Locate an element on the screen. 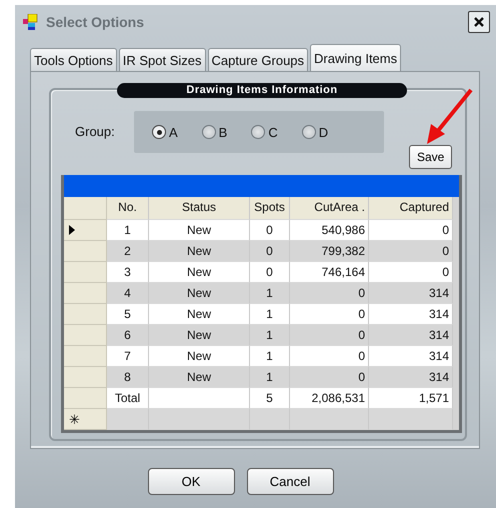 Image resolution: width=496 pixels, height=508 pixels. radio-label: D is located at coordinates (323, 132).